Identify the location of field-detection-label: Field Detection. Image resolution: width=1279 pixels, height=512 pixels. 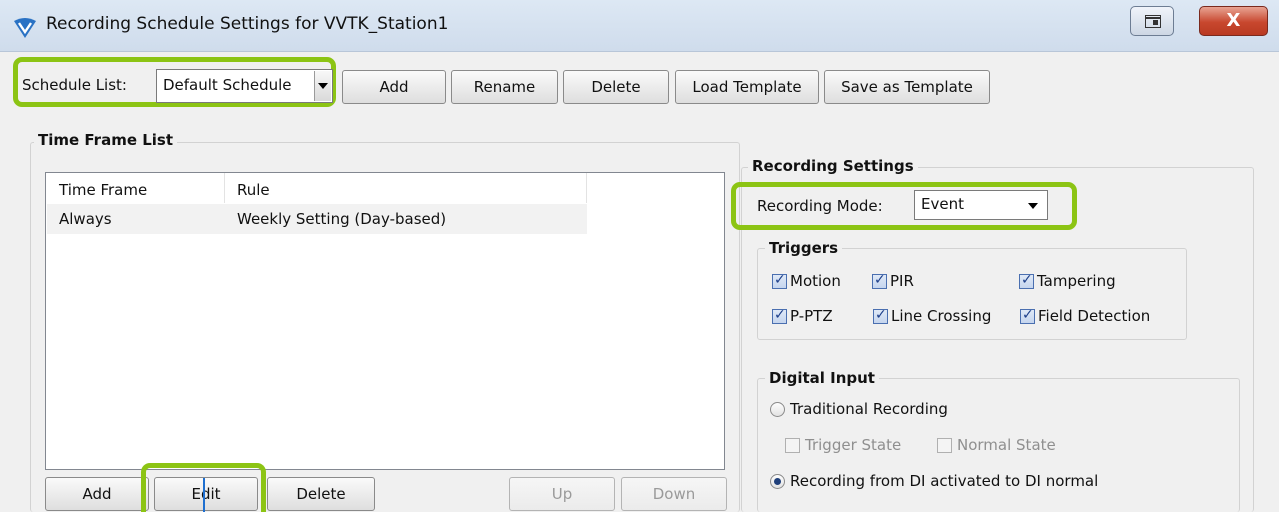
(1094, 316).